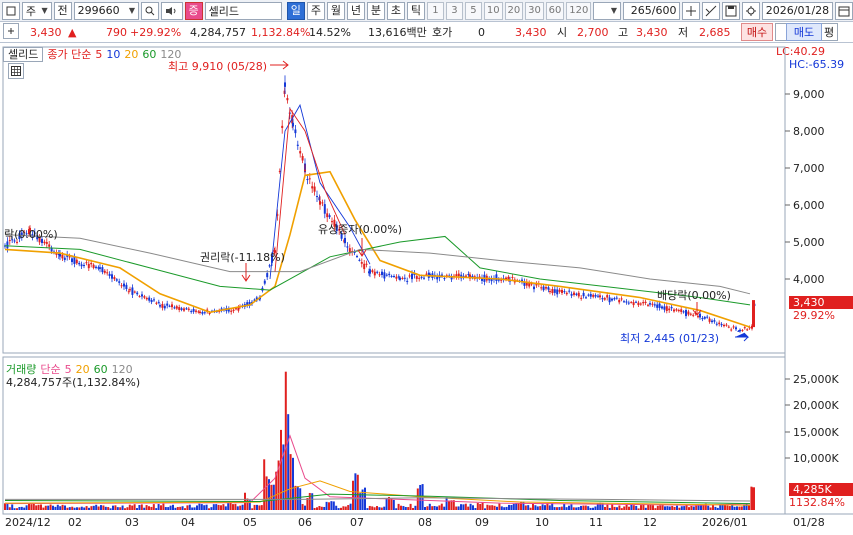 This screenshot has height=535, width=853. Describe the element at coordinates (36, 10) in the screenshot. I see `market-select: 주 ▼` at that location.